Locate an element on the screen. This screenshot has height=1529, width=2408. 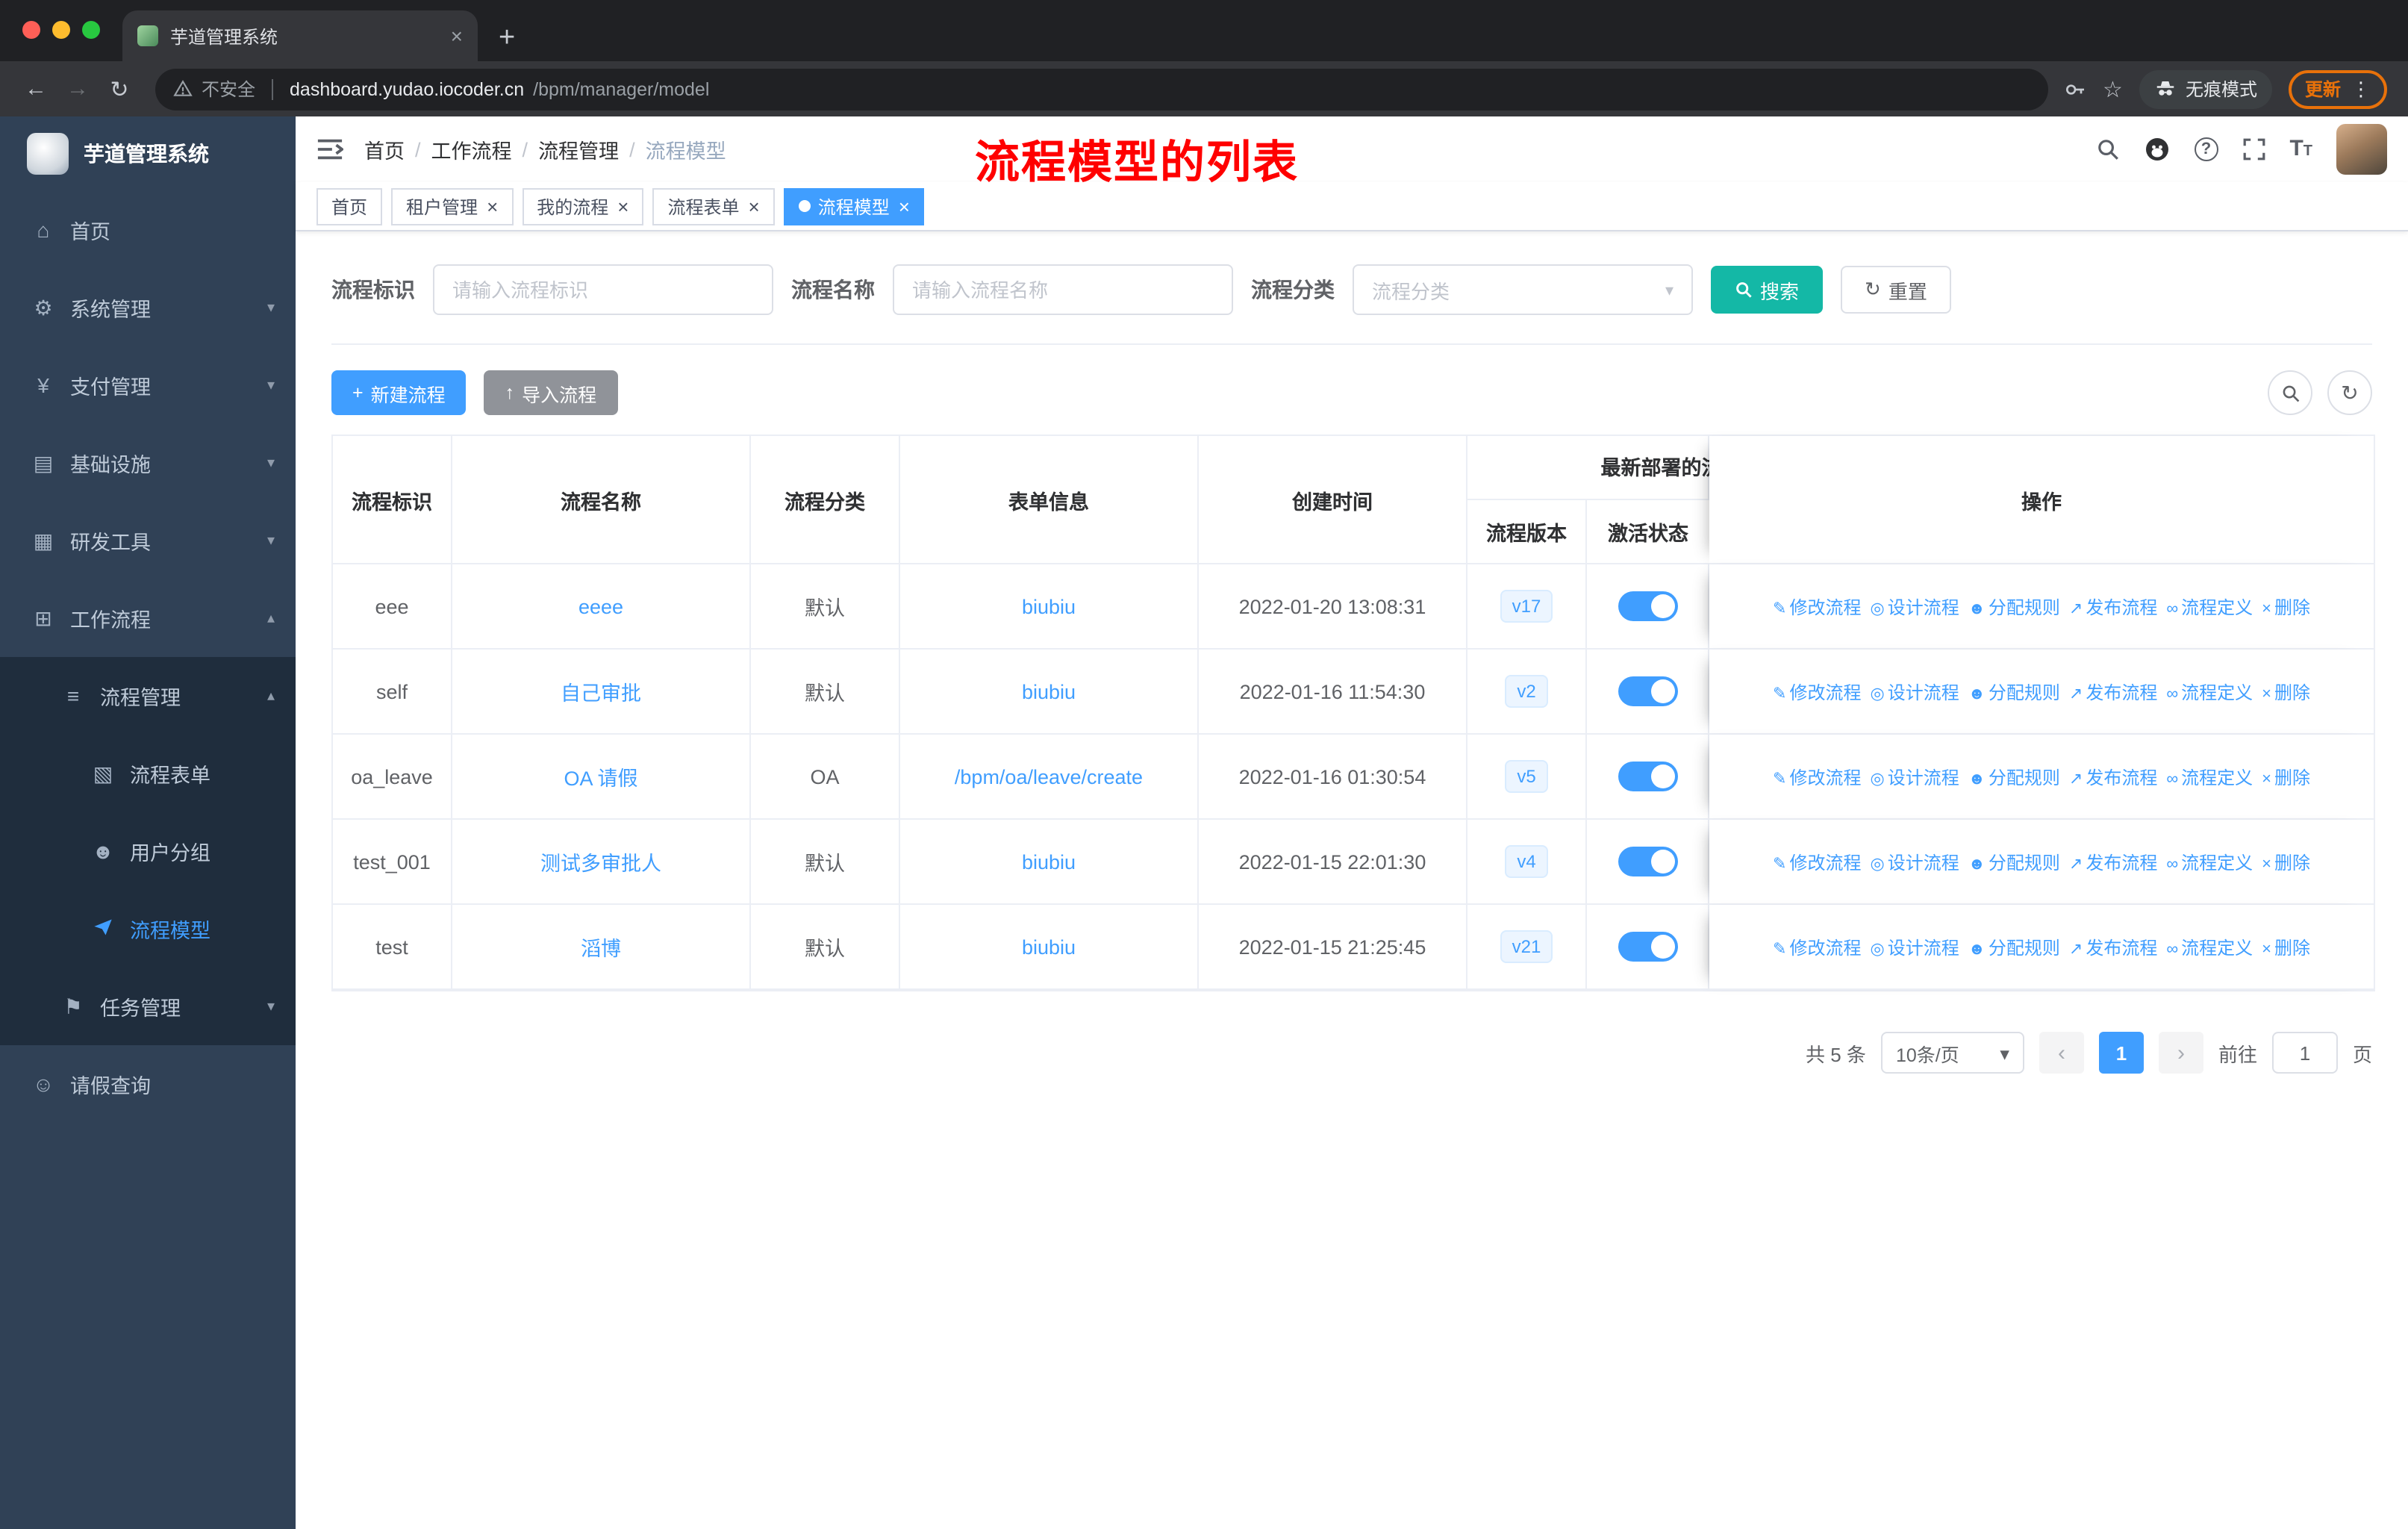
sidebar-item-payment-management: ¥ 支付管理 ▾ is located at coordinates (148, 385).